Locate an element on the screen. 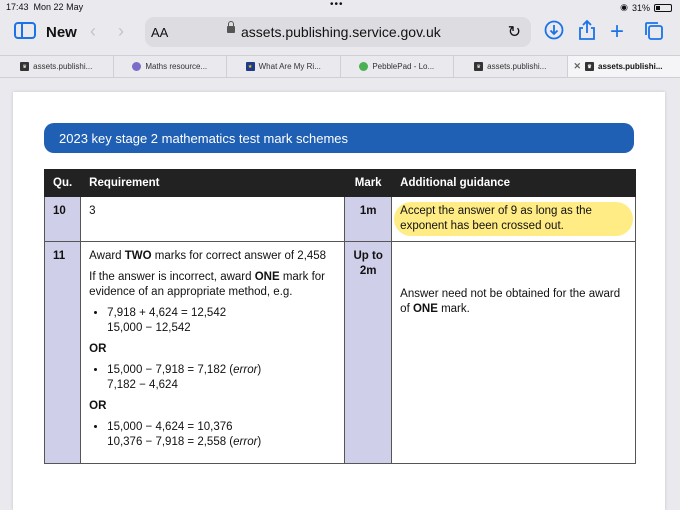 This screenshot has height=510, width=680. close-tab-icon: ✕ is located at coordinates (578, 66).